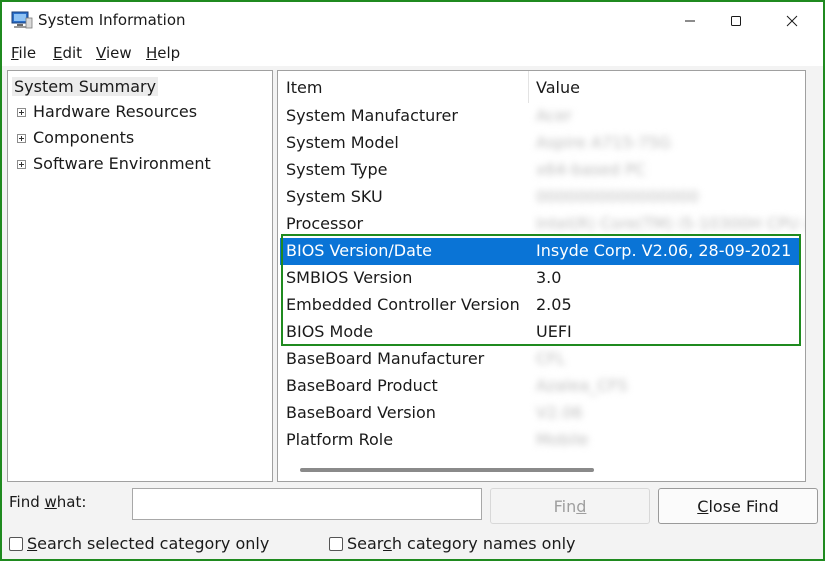 The height and width of the screenshot is (561, 825). What do you see at coordinates (169, 53) in the screenshot?
I see `menu-help-rest: elp` at bounding box center [169, 53].